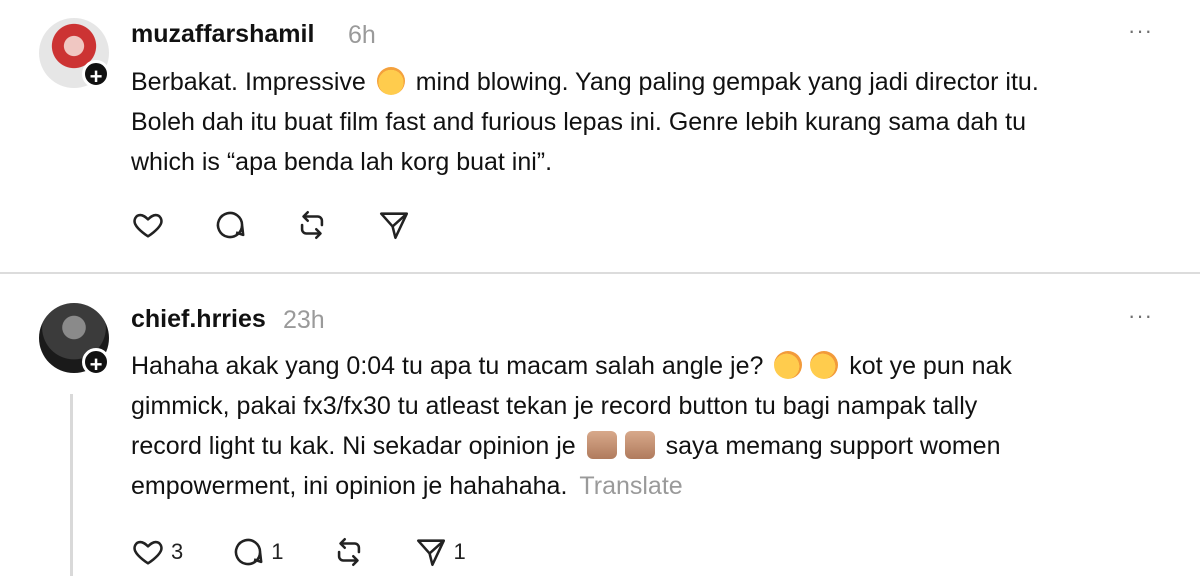 Image resolution: width=1200 pixels, height=576 pixels. I want to click on translate-link: Translate, so click(630, 486).